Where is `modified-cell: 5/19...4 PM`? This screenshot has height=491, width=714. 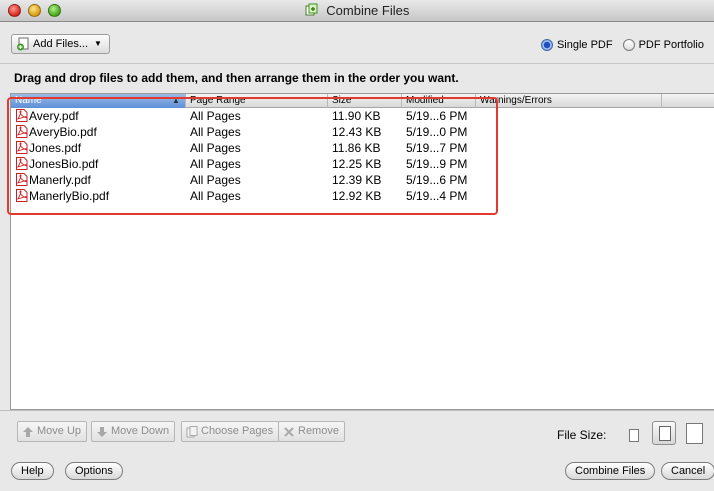
modified-cell: 5/19...4 PM is located at coordinates (436, 196).